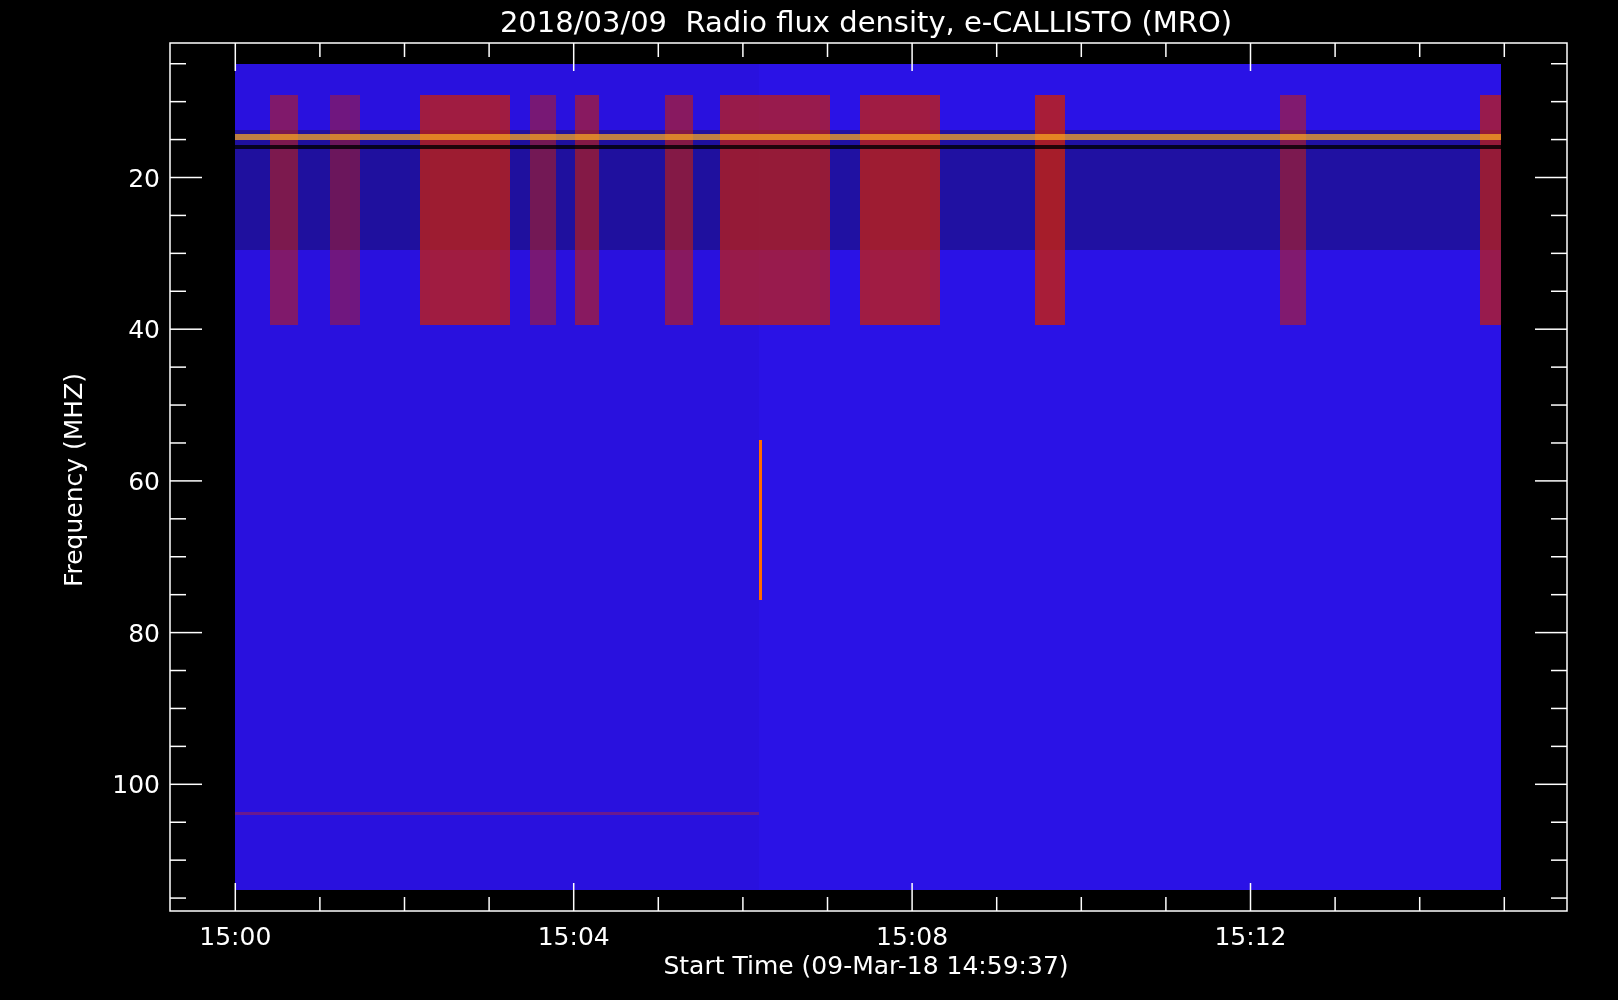  Describe the element at coordinates (144, 330) in the screenshot. I see `tick-label: 40` at that location.